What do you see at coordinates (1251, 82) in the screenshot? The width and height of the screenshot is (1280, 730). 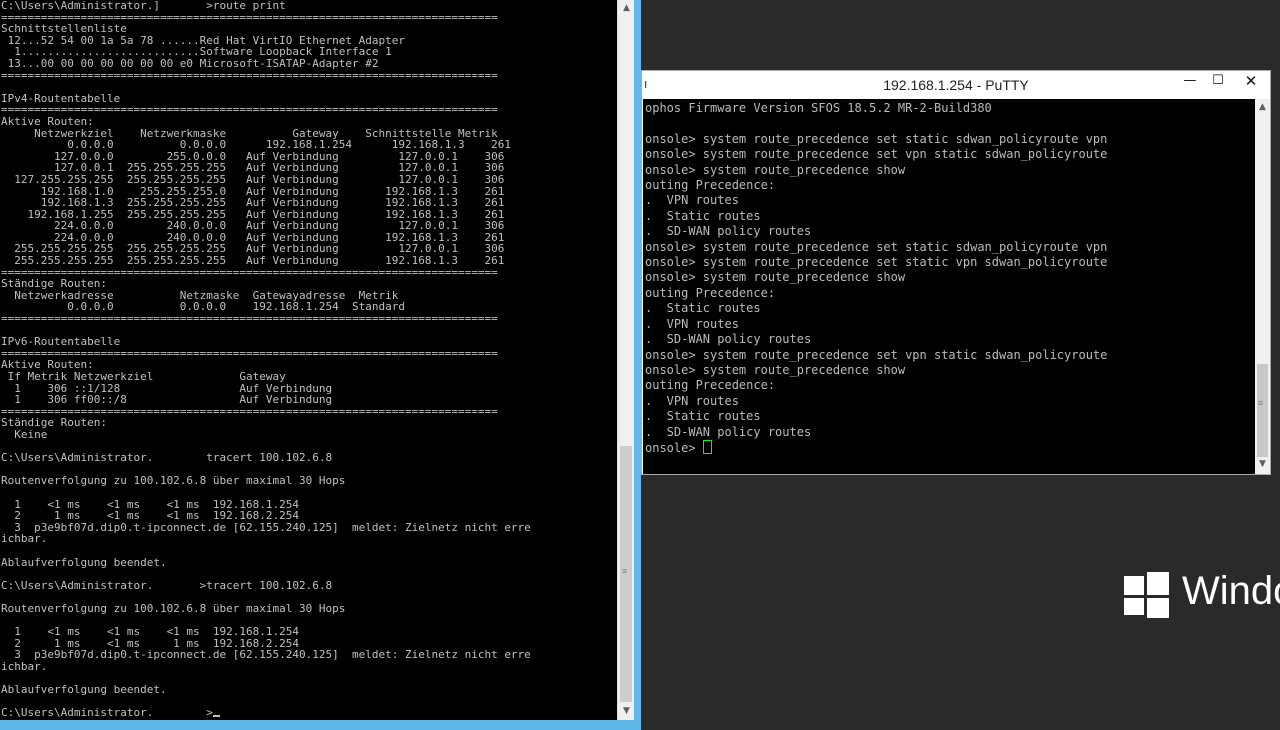 I see `close-button: ✕` at bounding box center [1251, 82].